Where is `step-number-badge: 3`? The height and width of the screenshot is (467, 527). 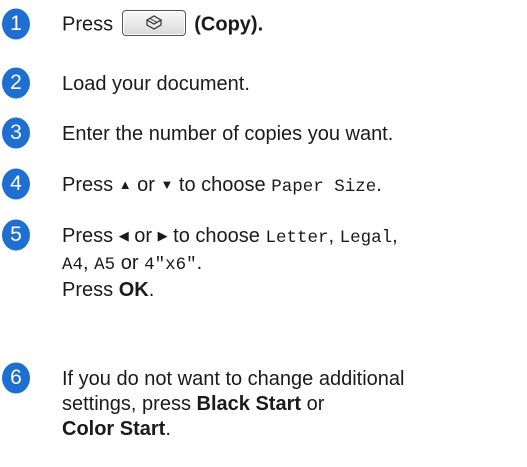 step-number-badge: 3 is located at coordinates (16, 133).